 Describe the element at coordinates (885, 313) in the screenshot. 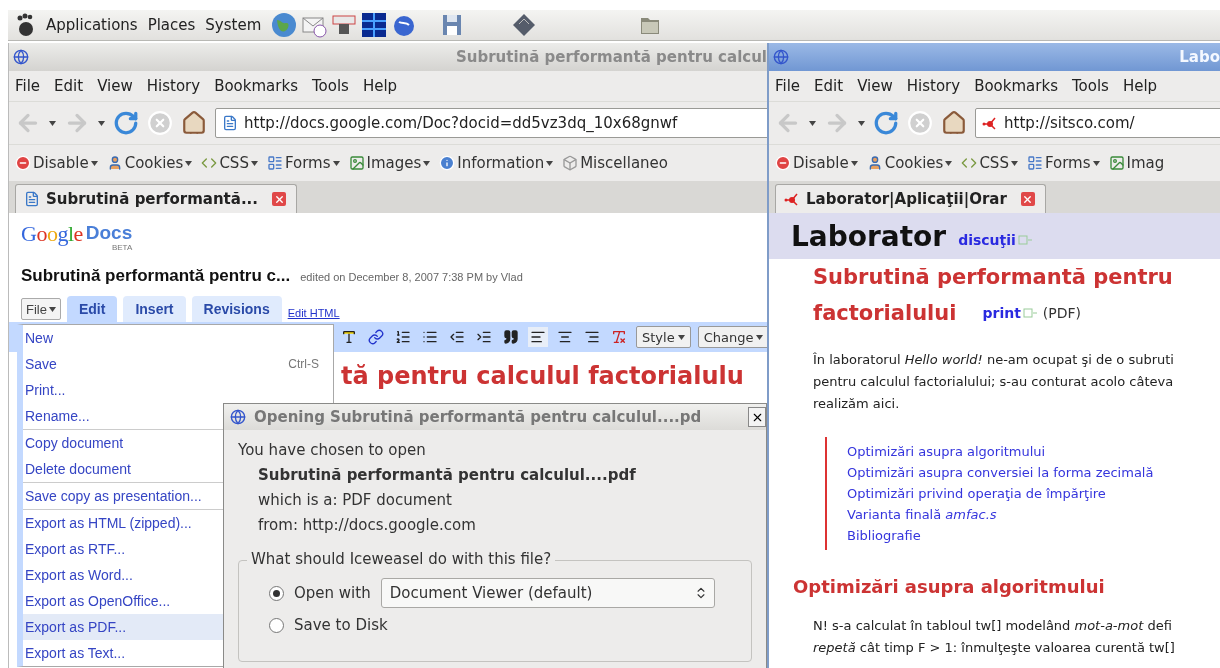

I see `article-heading: factorialului` at that location.